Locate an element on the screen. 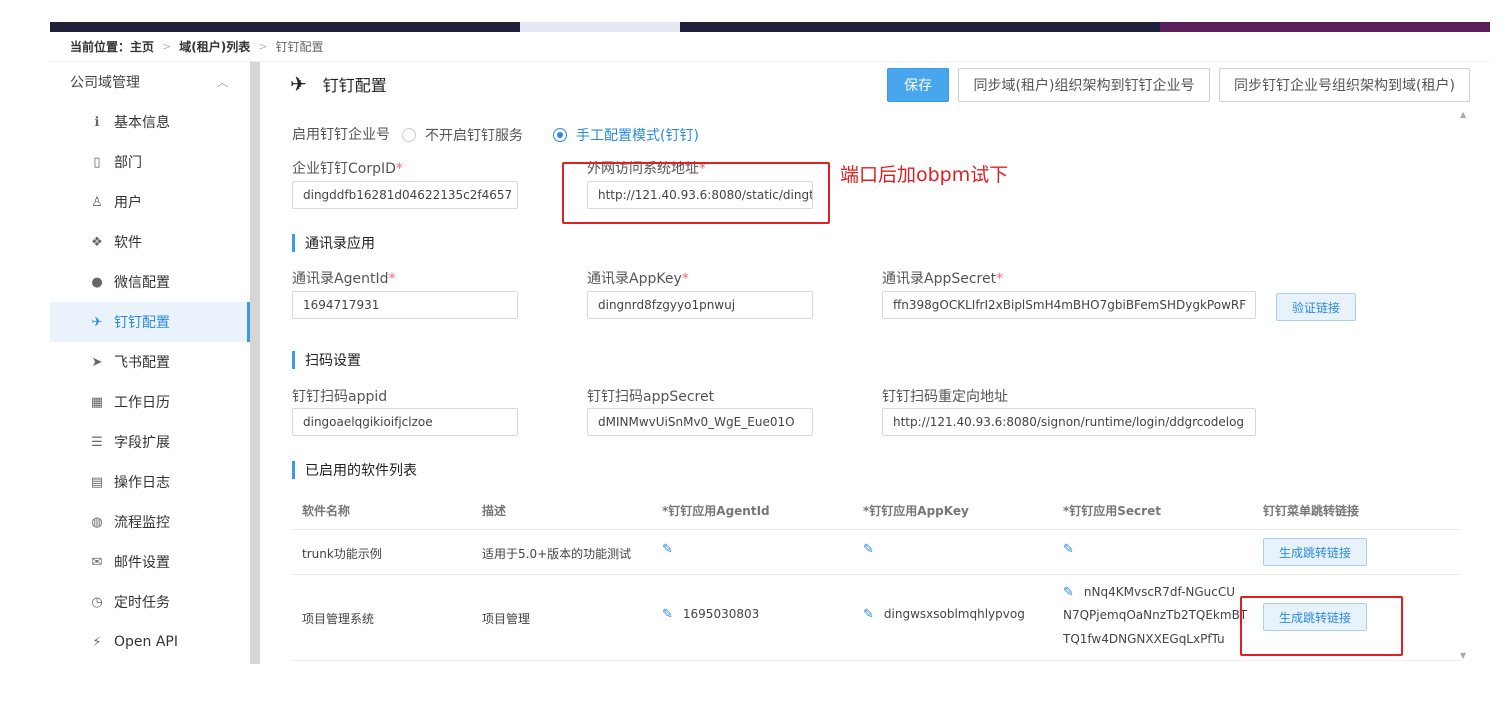 The image size is (1512, 709). sidebar-item-users: ♙ 用户 is located at coordinates (150, 202).